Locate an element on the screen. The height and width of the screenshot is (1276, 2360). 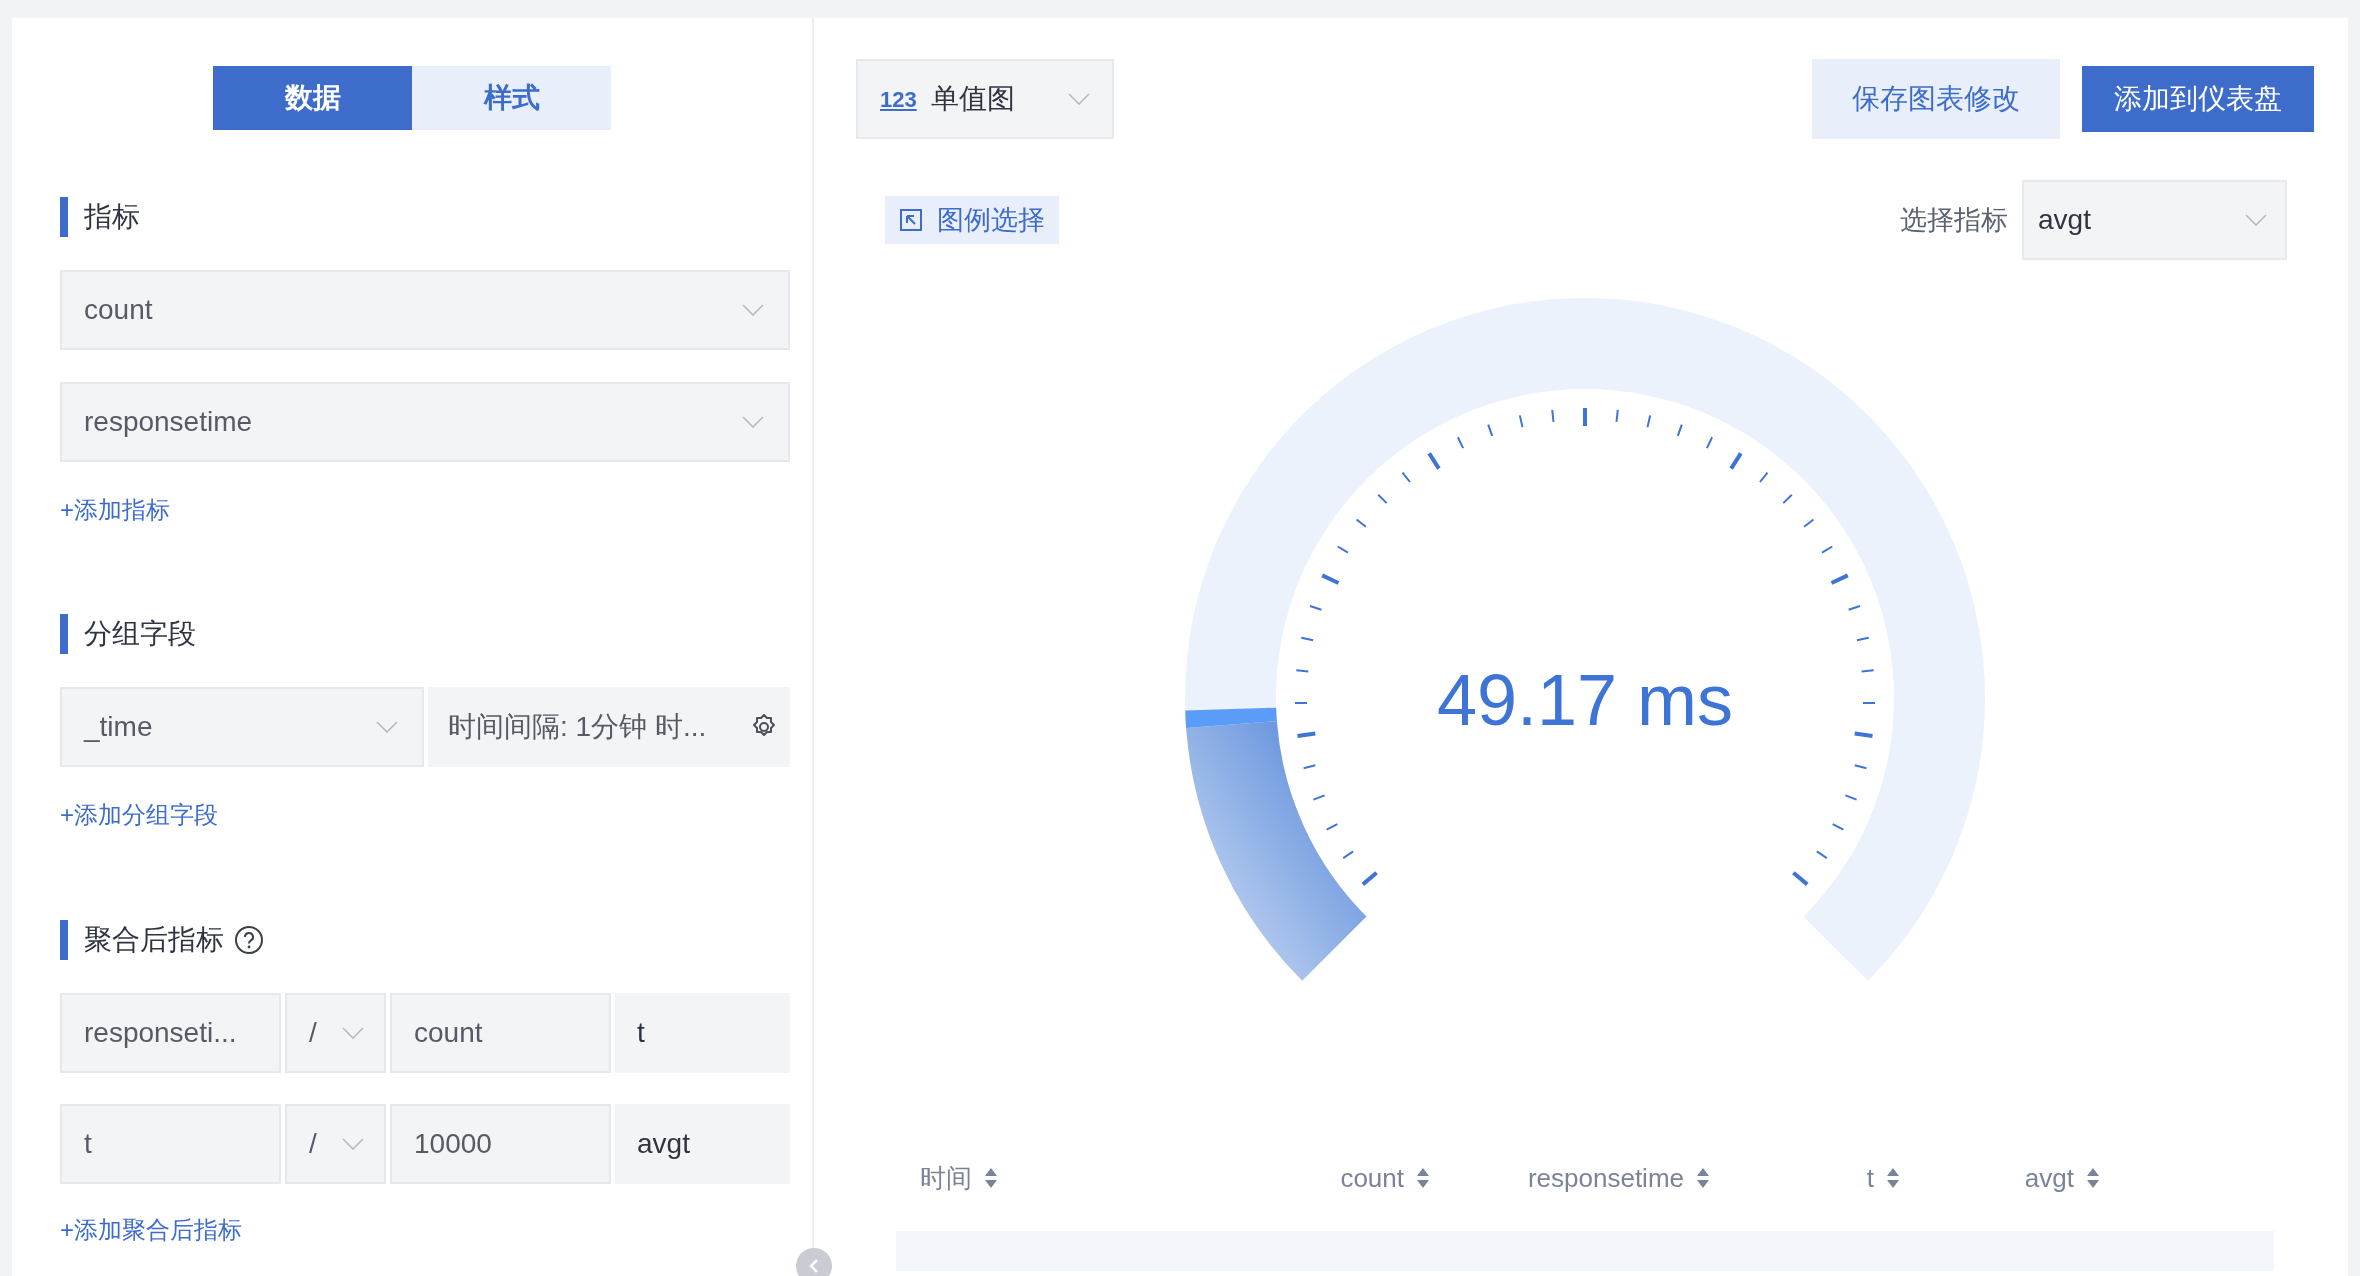
result-name-field: t is located at coordinates (702, 1033).